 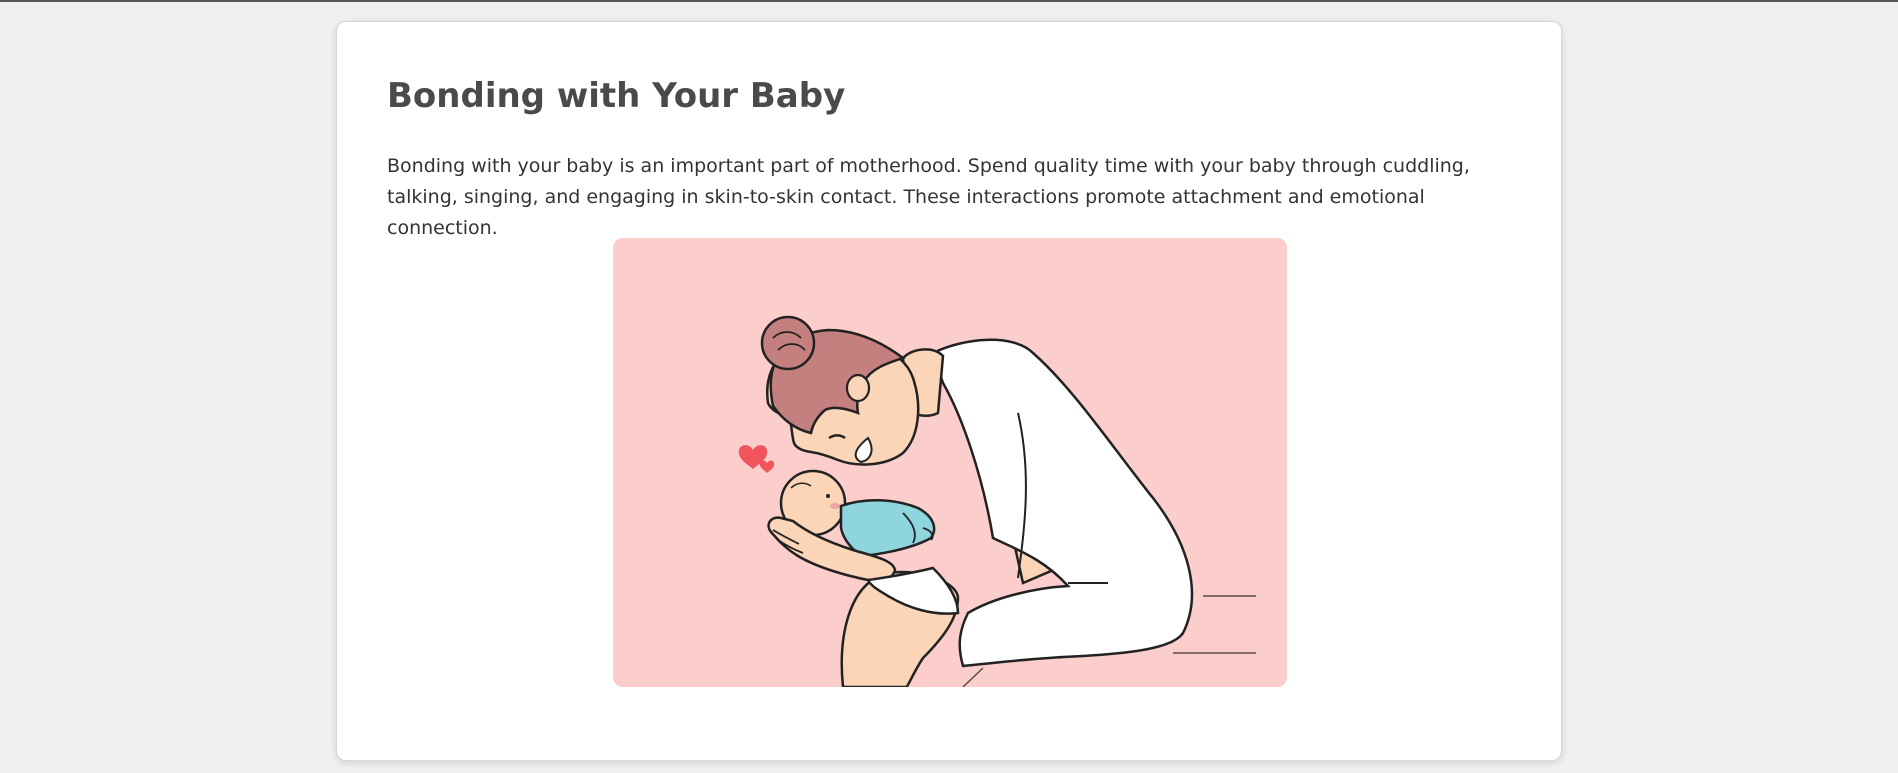 What do you see at coordinates (949, 1) in the screenshot?
I see `window-top-border` at bounding box center [949, 1].